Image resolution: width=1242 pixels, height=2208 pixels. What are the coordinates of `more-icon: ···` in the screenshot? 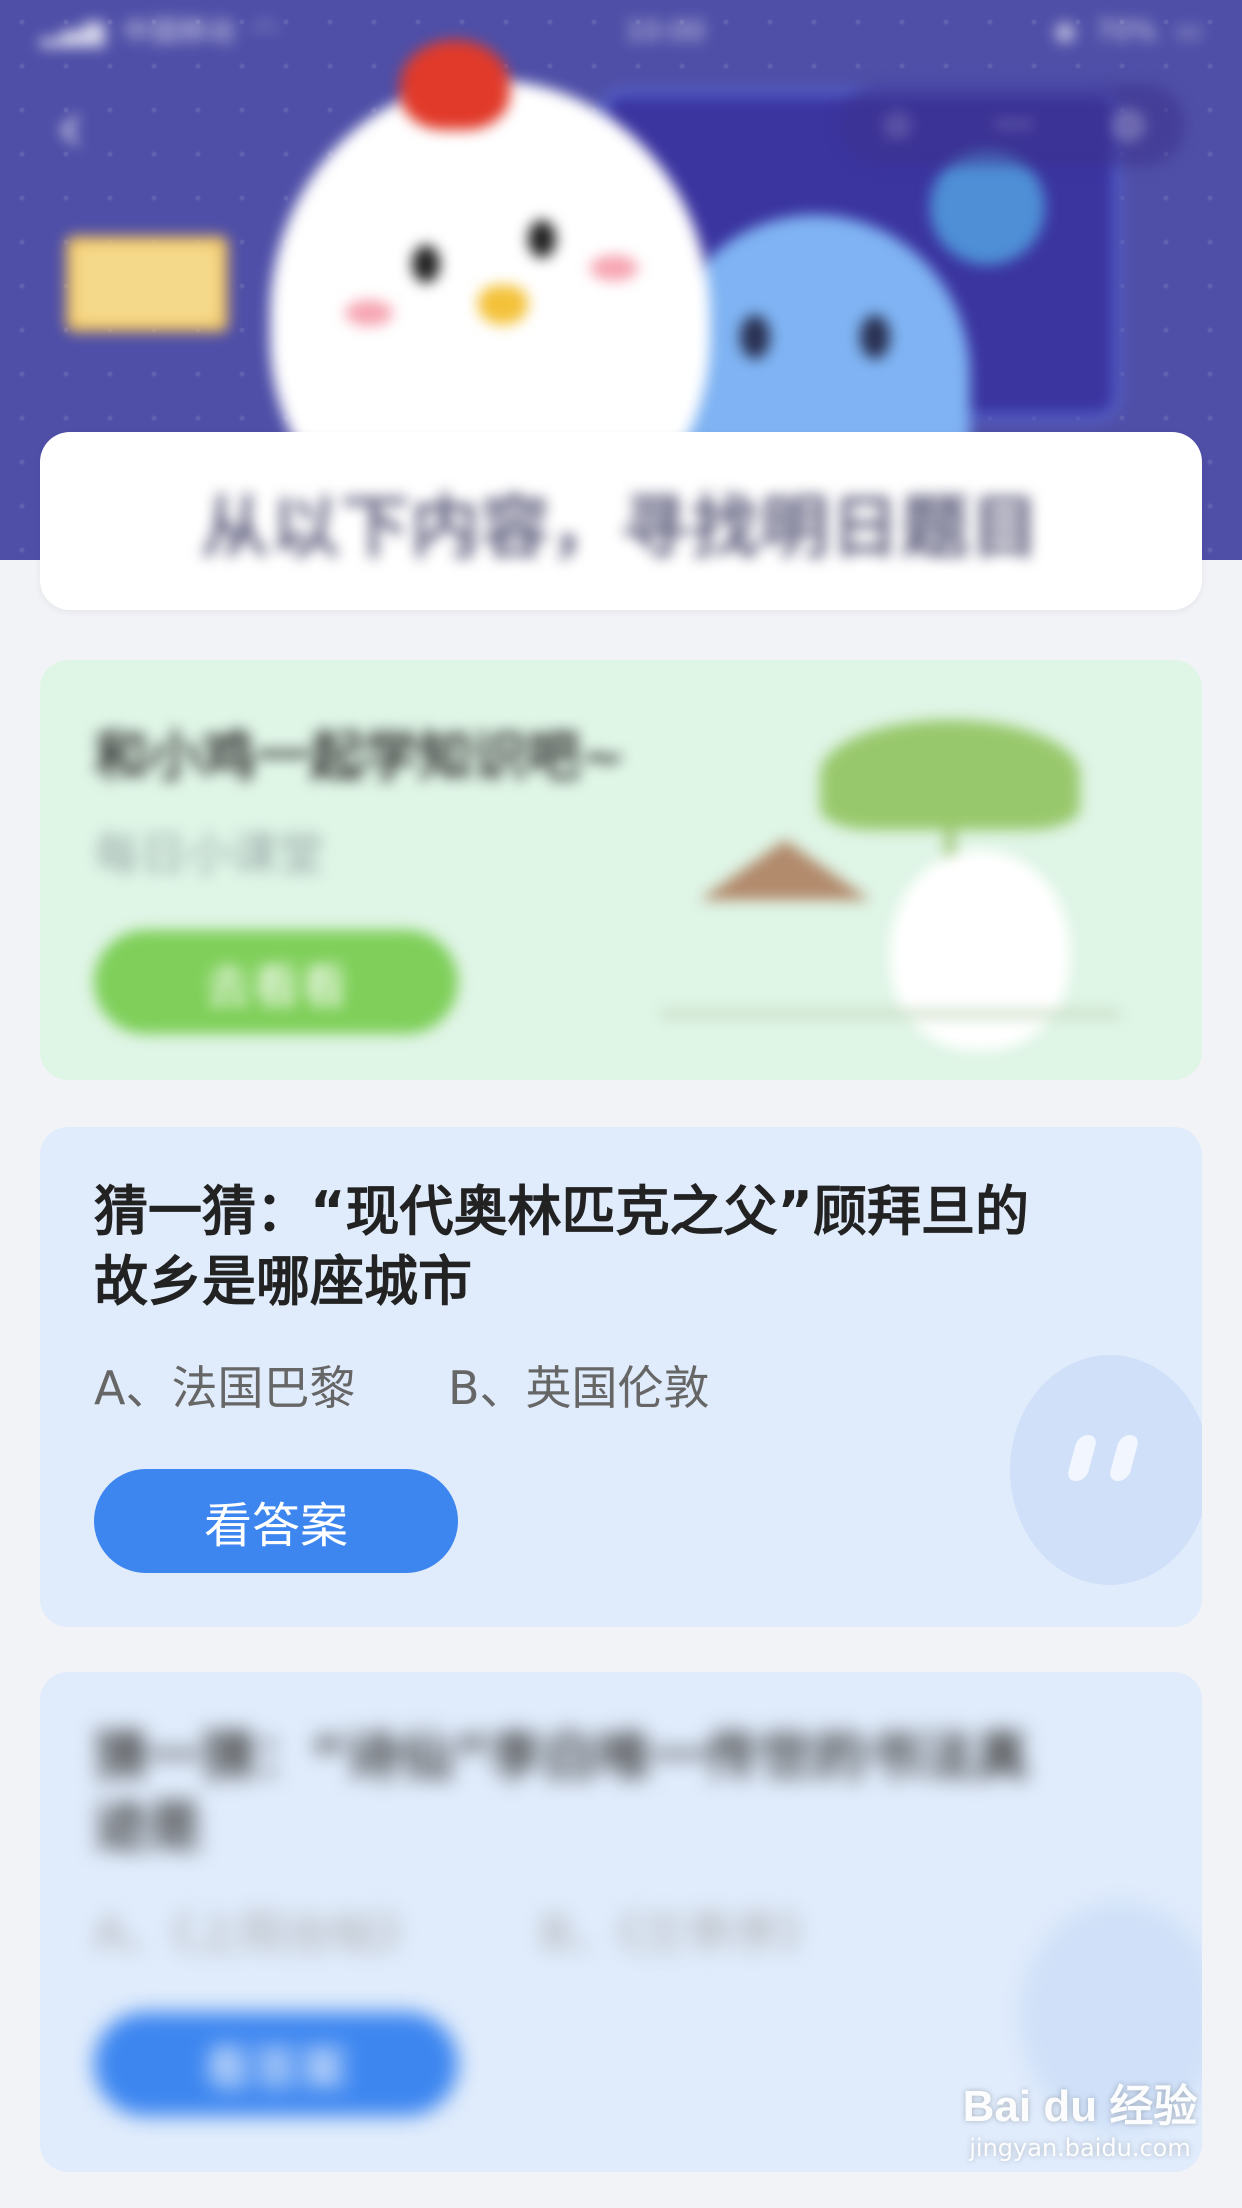 It's located at (1014, 125).